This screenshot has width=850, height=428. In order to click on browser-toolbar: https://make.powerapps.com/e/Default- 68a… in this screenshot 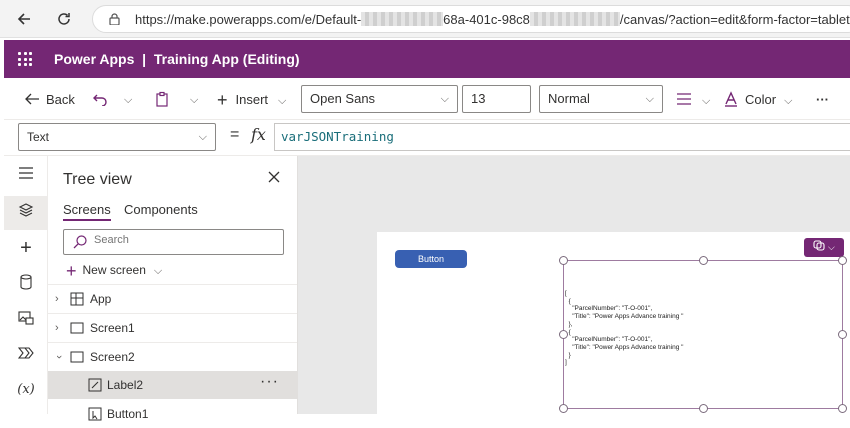, I will do `click(425, 19)`.